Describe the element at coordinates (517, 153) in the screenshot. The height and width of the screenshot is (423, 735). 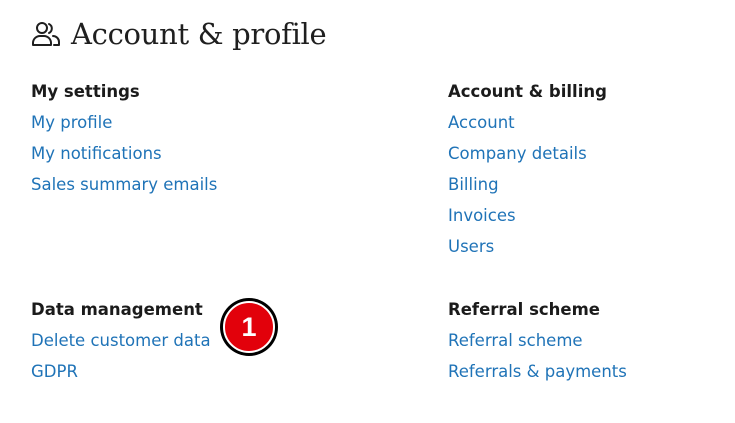
I see `link-company-details: Company details` at that location.